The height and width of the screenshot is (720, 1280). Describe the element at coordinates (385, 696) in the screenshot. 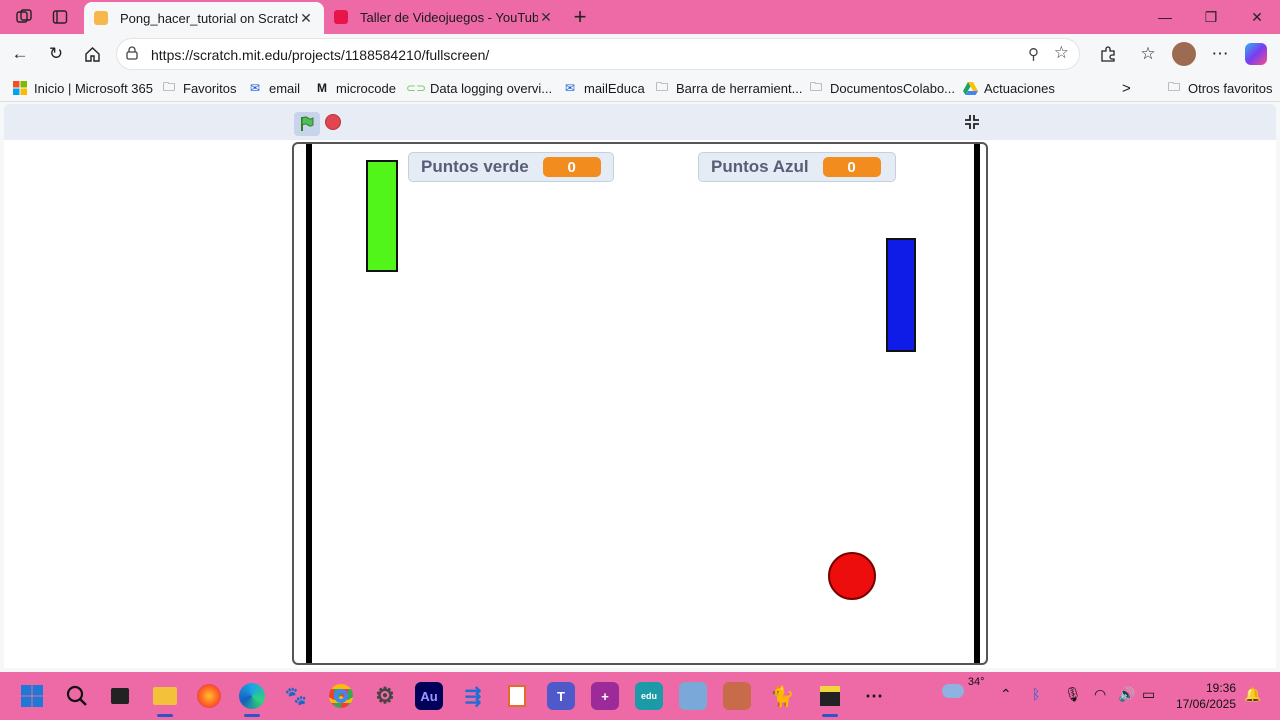

I see `settings-icon: ⚙` at that location.